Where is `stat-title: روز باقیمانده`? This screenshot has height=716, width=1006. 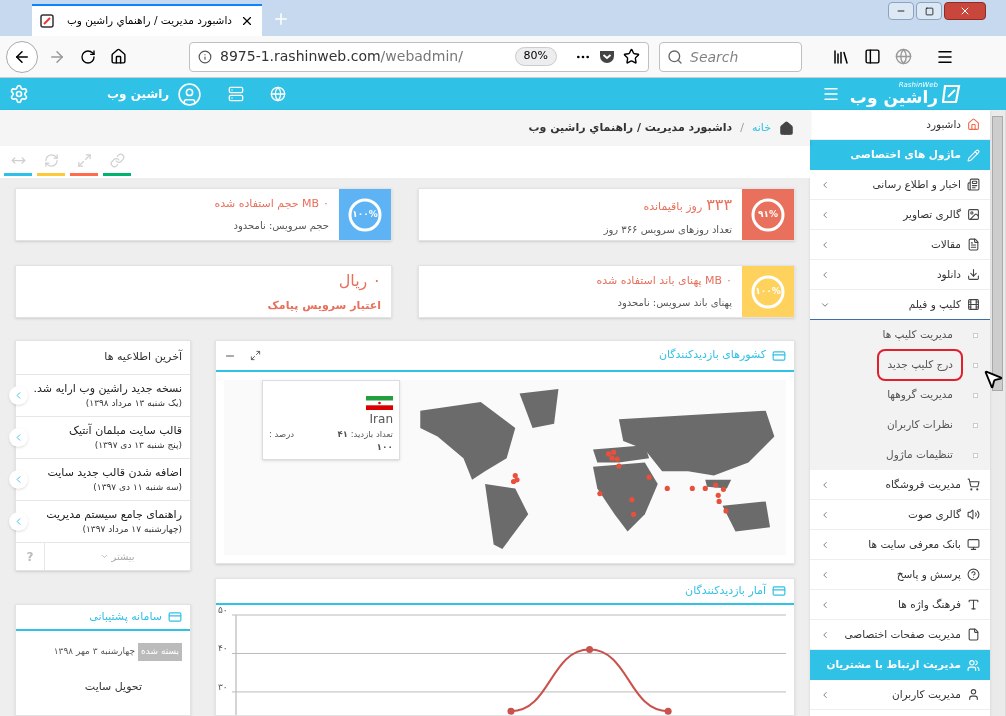
stat-title: روز باقیمانده is located at coordinates (673, 206).